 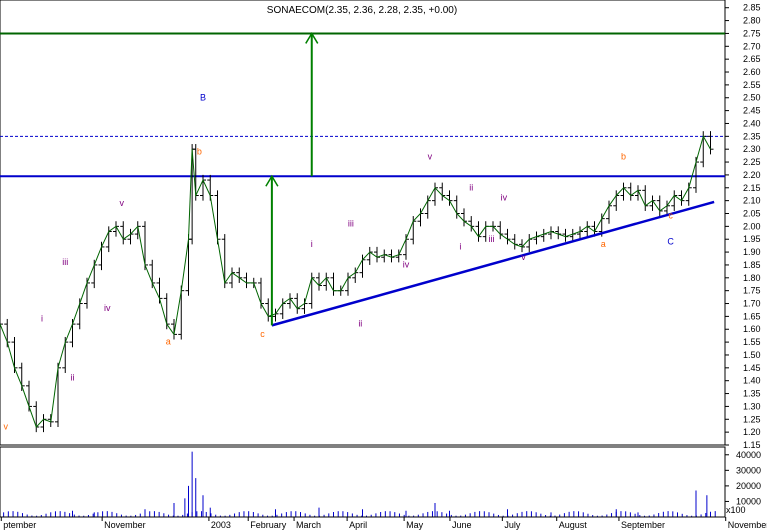 What do you see at coordinates (752, 213) in the screenshot?
I see `price-tick-label: 2.05` at bounding box center [752, 213].